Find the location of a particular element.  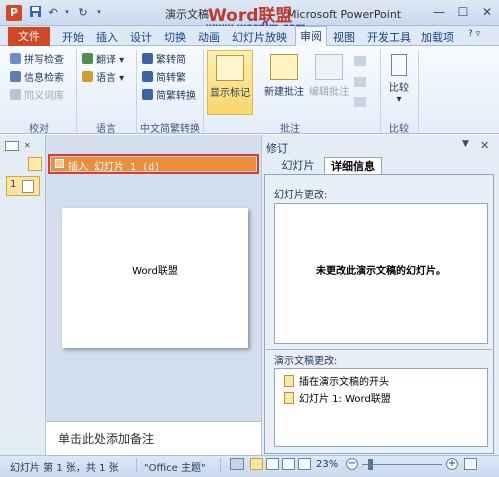

translate-button: 翻译 ▾ is located at coordinates (103, 59).